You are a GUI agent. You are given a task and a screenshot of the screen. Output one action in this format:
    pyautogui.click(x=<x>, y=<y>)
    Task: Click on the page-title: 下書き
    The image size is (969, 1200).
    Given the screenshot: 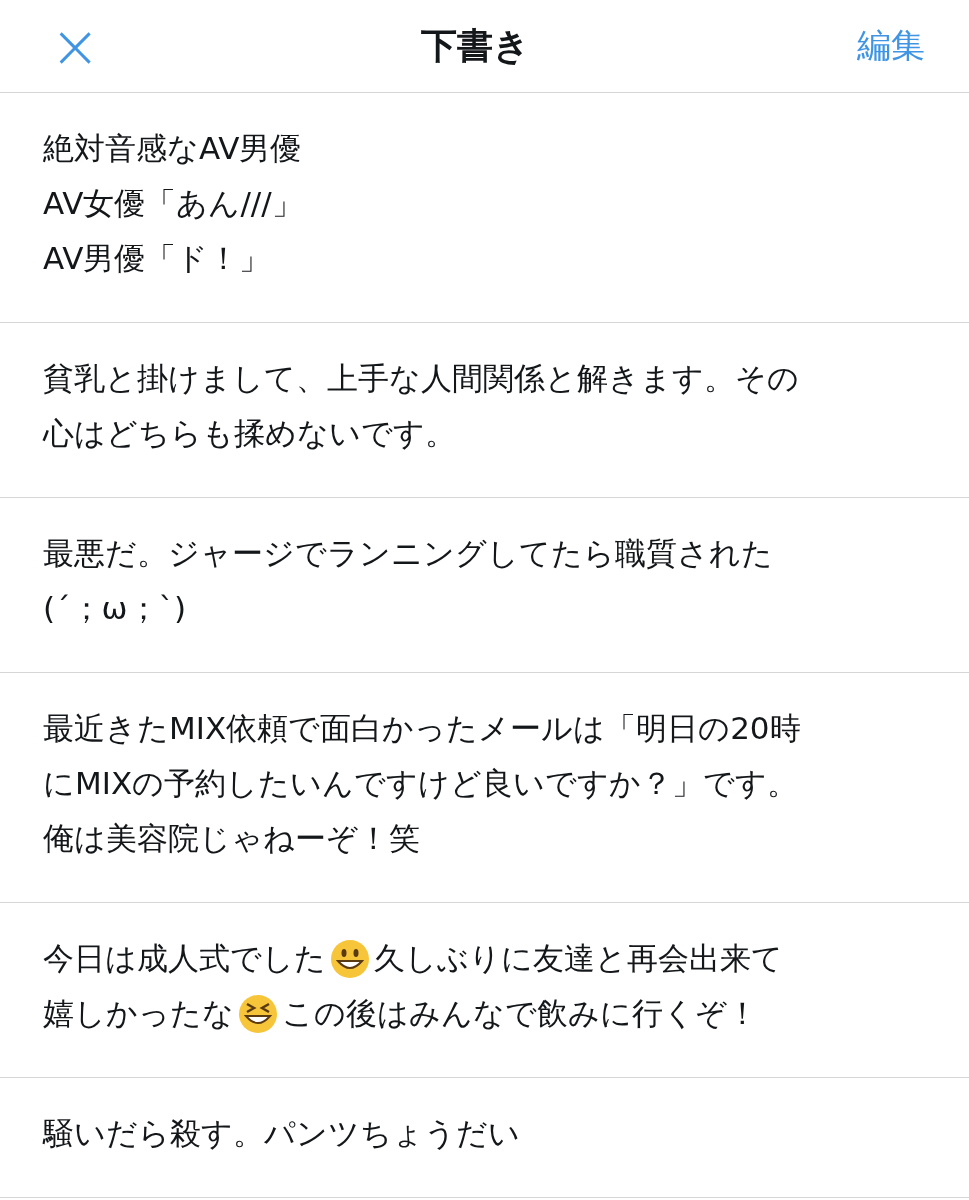 What is the action you would take?
    pyautogui.click(x=475, y=45)
    